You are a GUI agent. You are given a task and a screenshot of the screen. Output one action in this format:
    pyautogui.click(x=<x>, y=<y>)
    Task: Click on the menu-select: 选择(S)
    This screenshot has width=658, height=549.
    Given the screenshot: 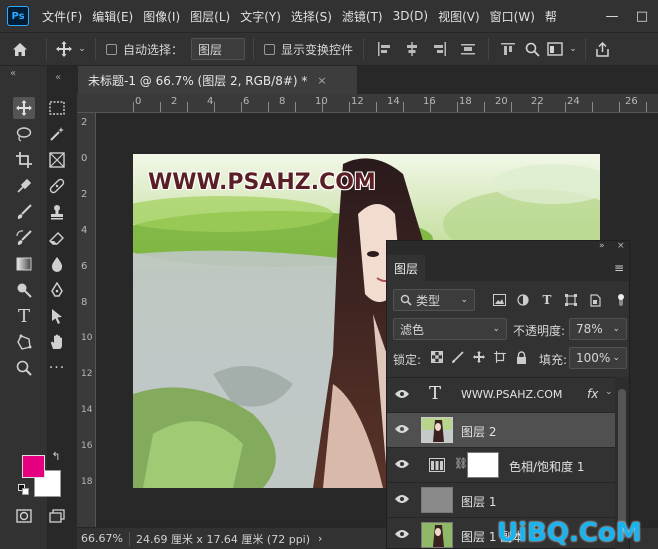 What is the action you would take?
    pyautogui.click(x=311, y=16)
    